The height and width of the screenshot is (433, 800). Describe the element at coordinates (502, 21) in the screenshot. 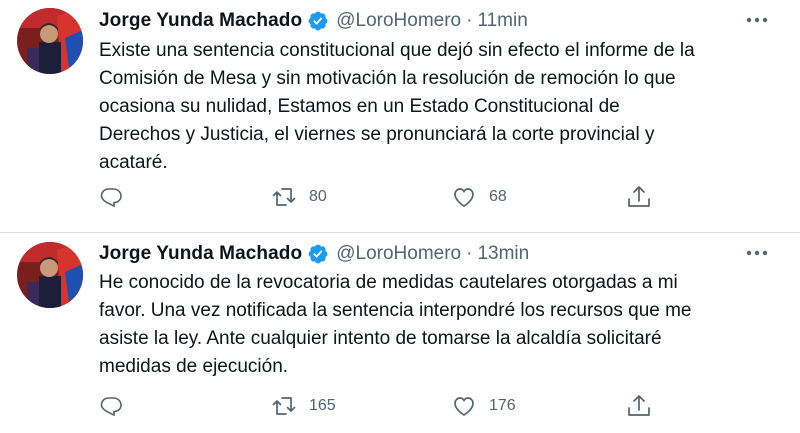

I see `timestamp: 11min` at that location.